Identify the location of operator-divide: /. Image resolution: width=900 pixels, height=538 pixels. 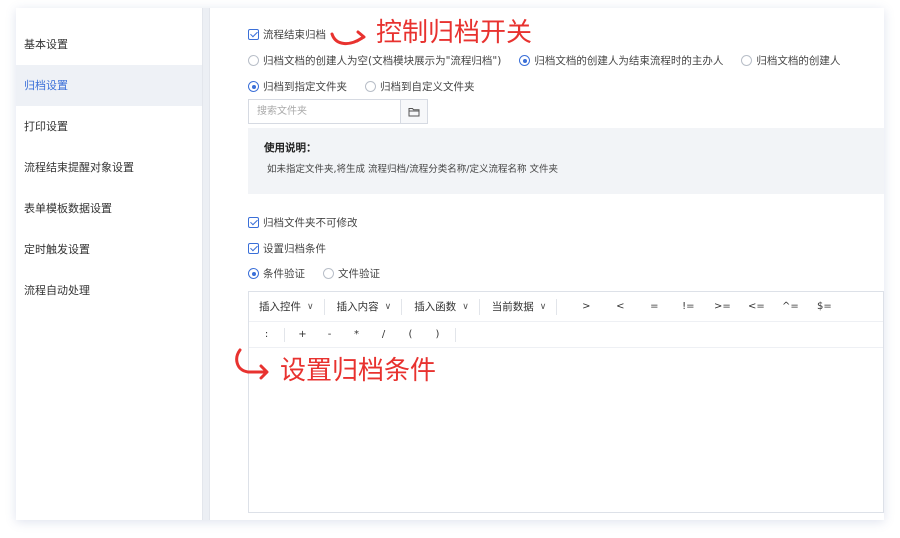
(383, 334).